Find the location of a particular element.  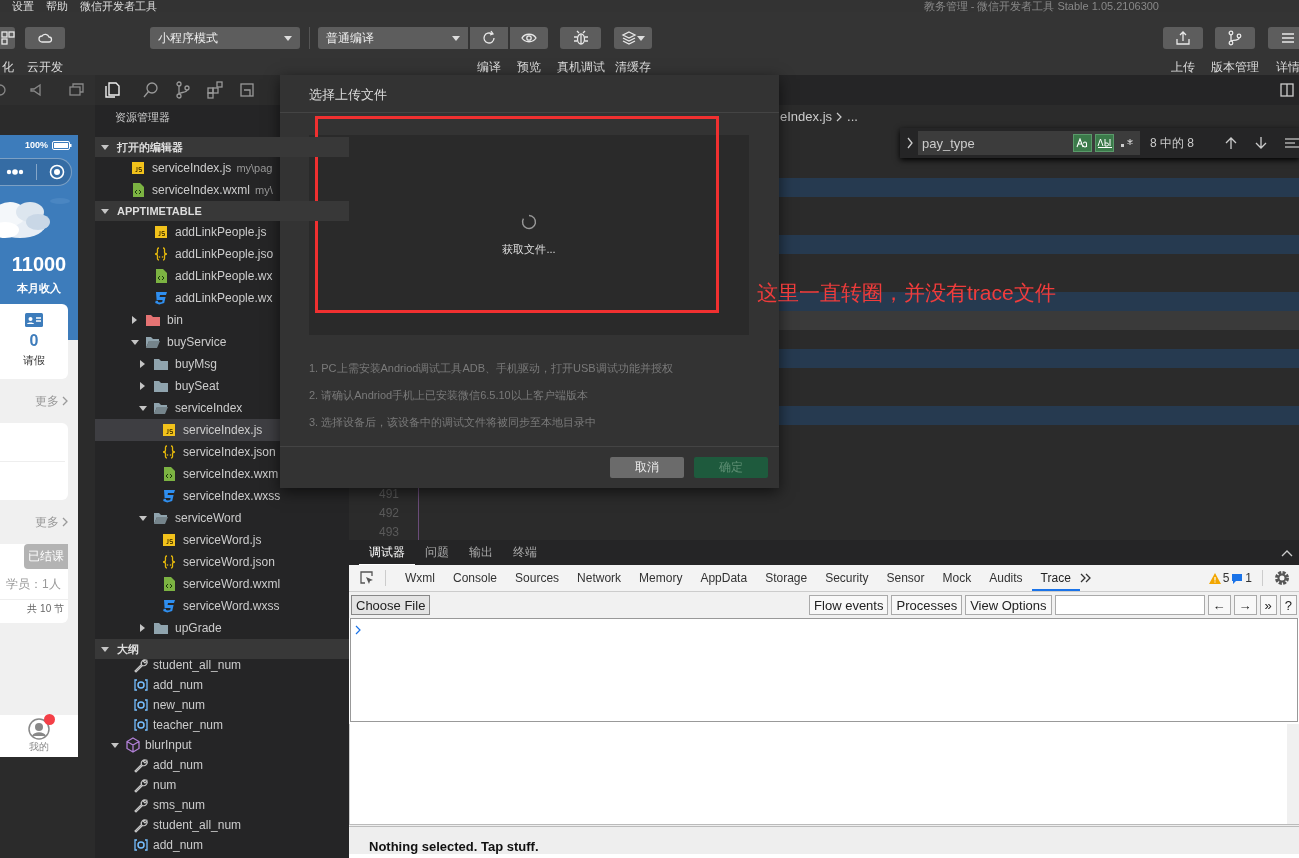

file-item: serviceIndex.wxss is located at coordinates (222, 496).